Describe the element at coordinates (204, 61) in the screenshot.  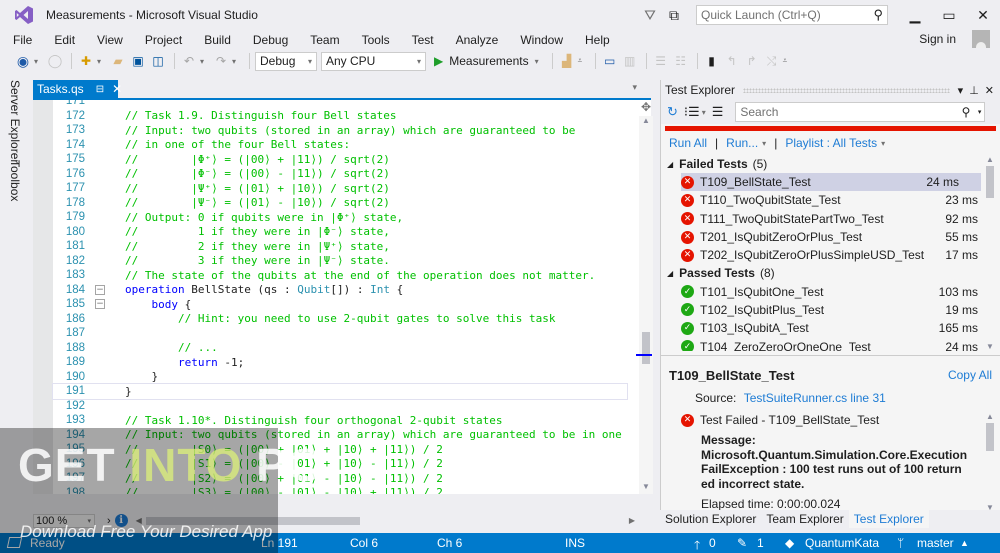
I see `undo-dropdown-icon: ▾` at that location.